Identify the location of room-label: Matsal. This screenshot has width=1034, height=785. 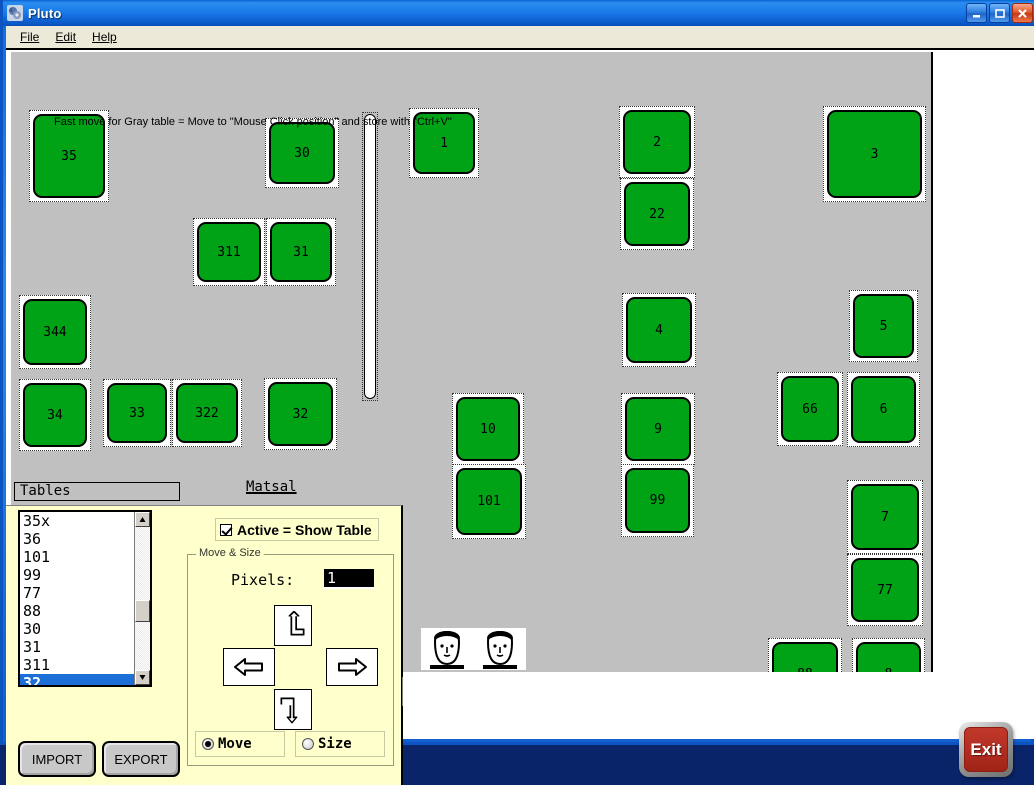
(271, 487).